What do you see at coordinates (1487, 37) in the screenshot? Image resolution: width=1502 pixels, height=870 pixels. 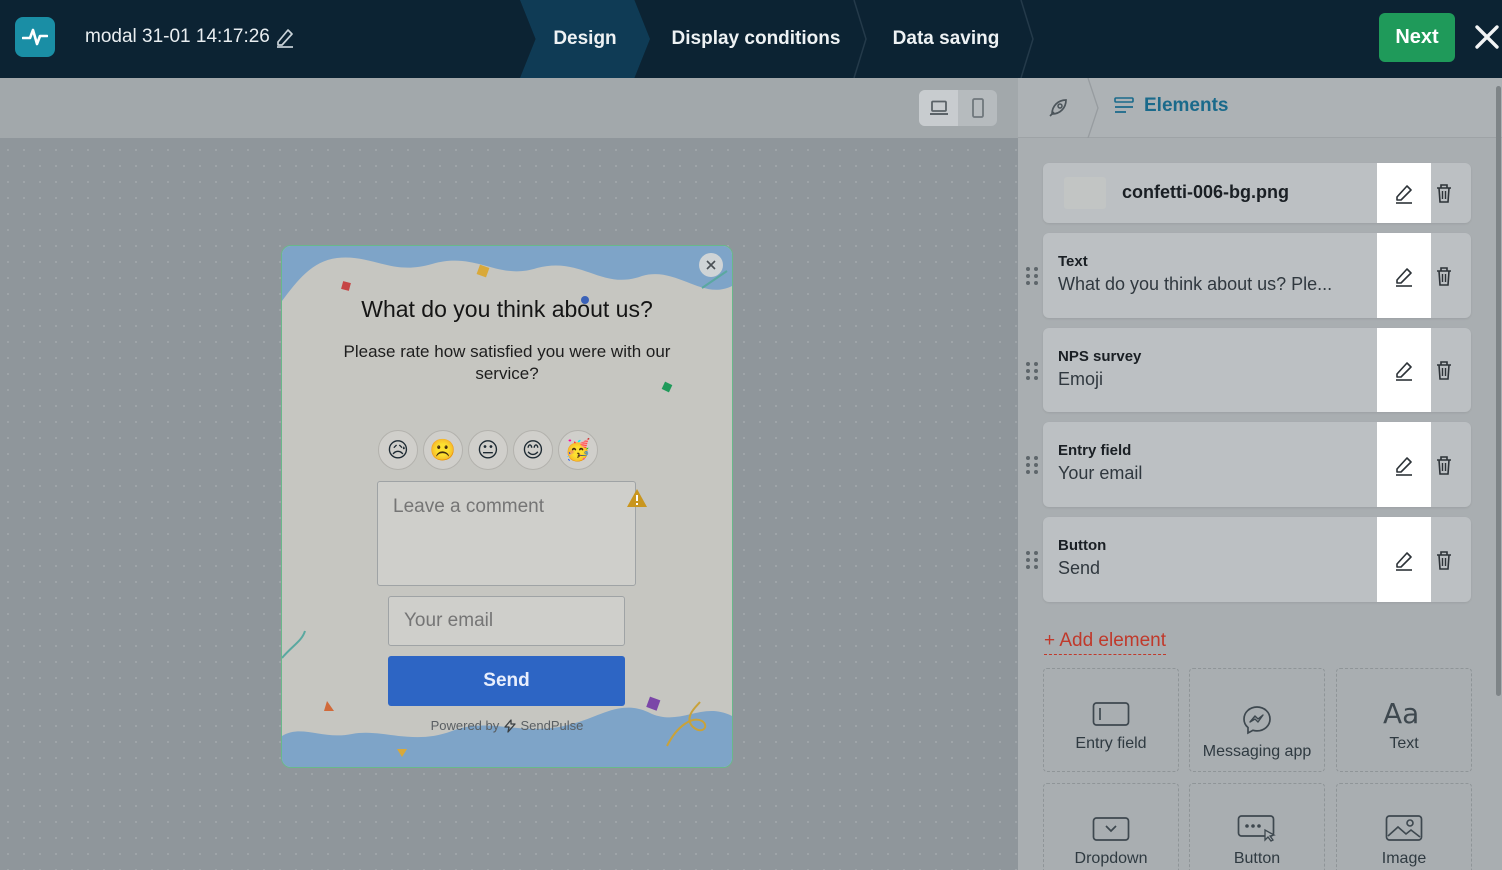 I see `close-icon` at bounding box center [1487, 37].